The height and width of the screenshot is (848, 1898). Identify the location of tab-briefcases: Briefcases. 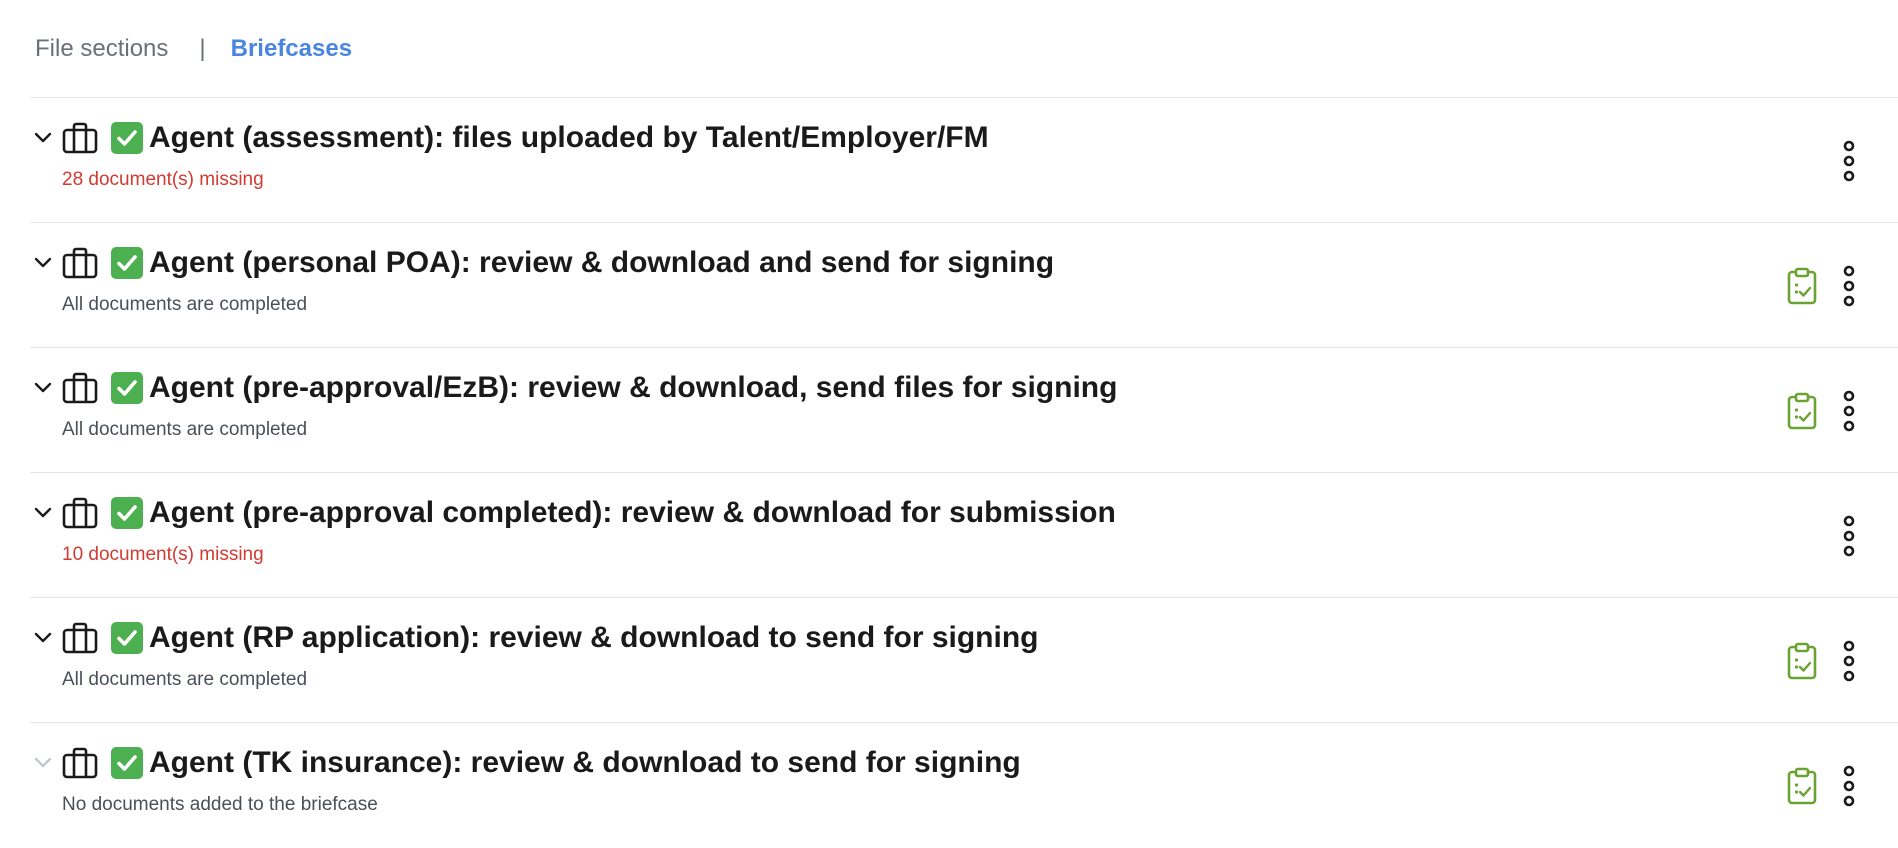
(291, 49).